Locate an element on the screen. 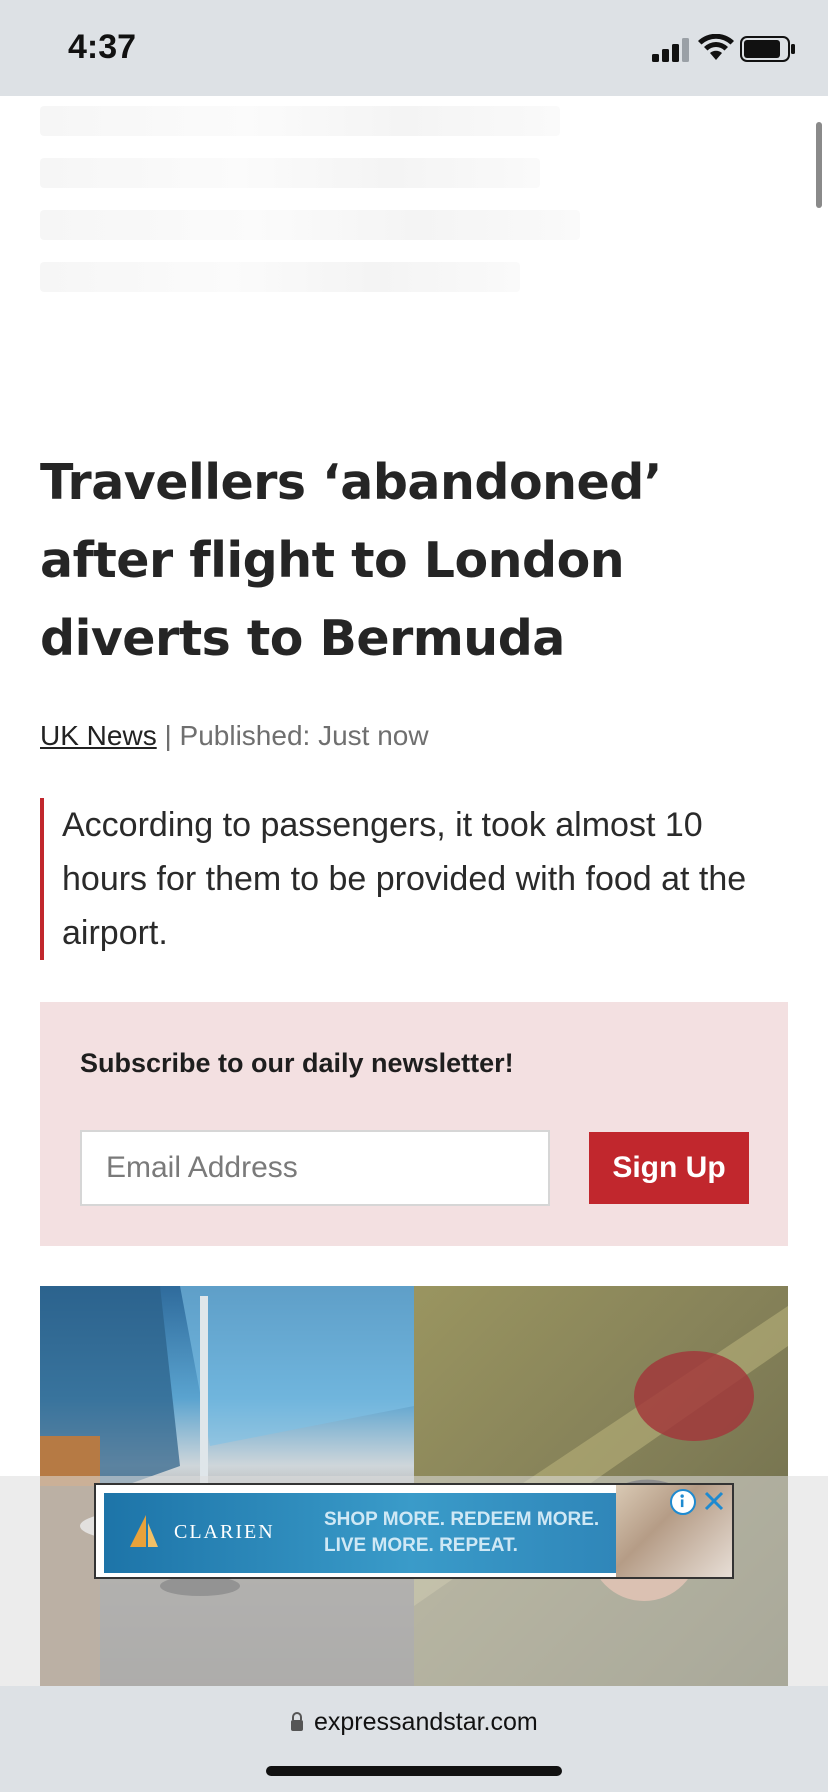 The image size is (828, 1792). battery-icon is located at coordinates (767, 49).